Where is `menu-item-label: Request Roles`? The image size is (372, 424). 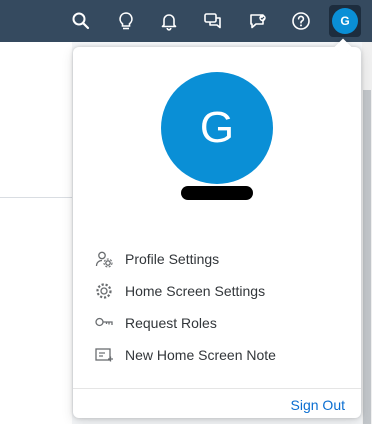
menu-item-label: Request Roles is located at coordinates (171, 323).